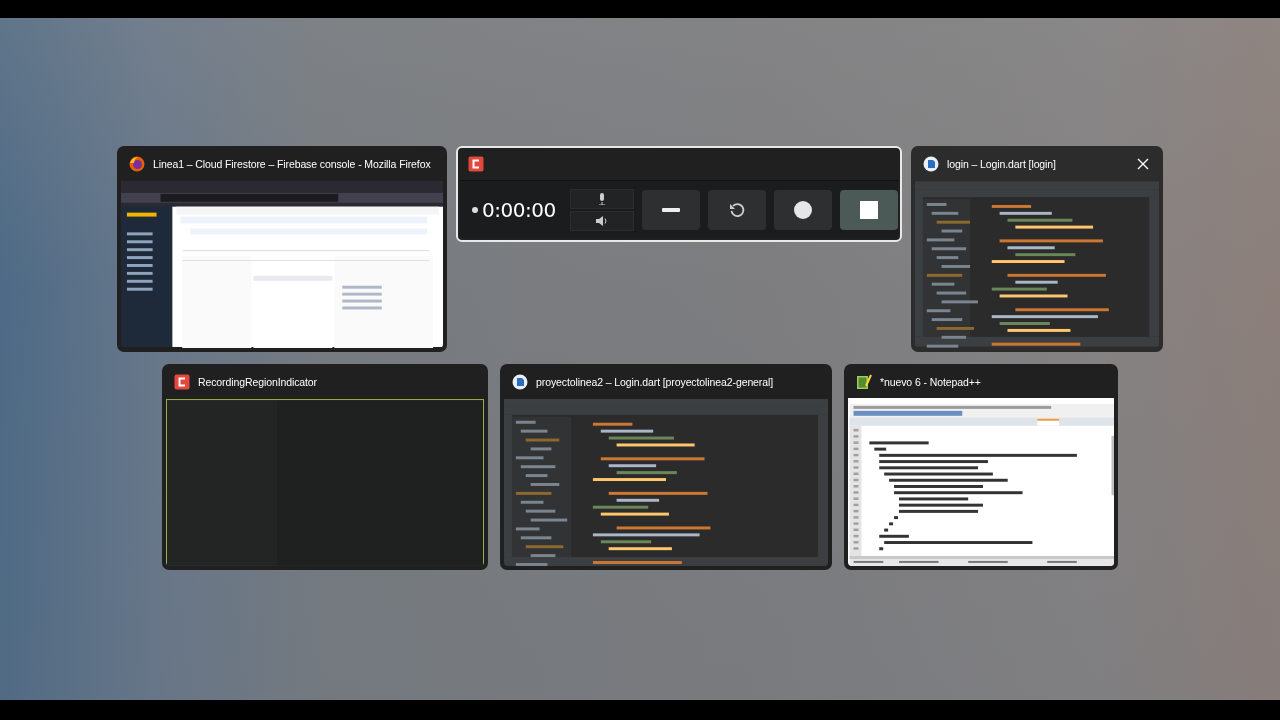  What do you see at coordinates (257, 382) in the screenshot?
I see `window-title: RecordingRegionIndicator` at bounding box center [257, 382].